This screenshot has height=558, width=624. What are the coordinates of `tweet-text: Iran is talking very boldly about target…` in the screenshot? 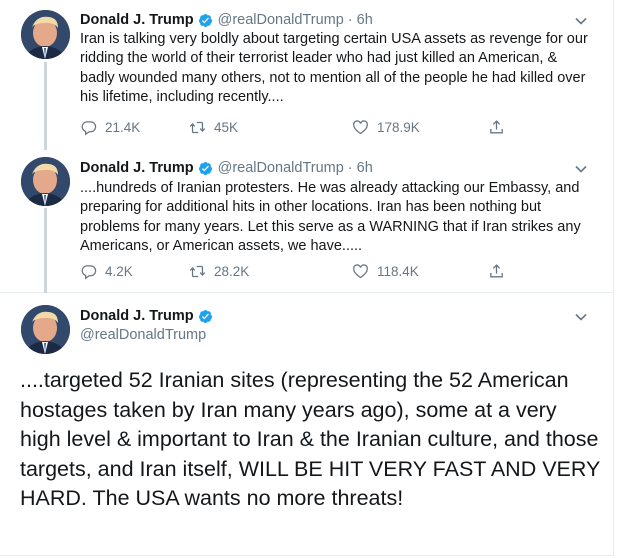 It's located at (334, 68).